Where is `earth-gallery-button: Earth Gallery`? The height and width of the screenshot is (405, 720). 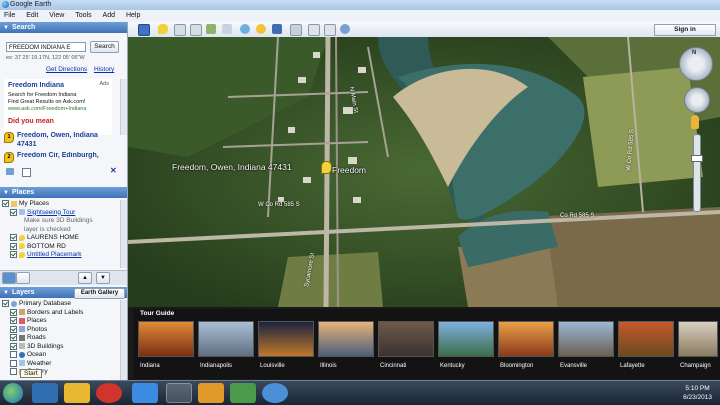
earth-gallery-button: Earth Gallery is located at coordinates (99, 293).